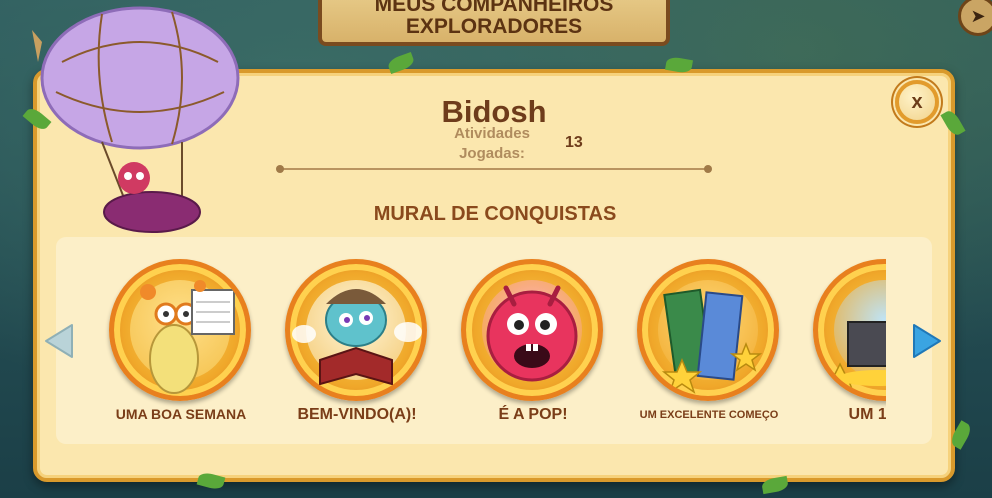 The width and height of the screenshot is (992, 498). Describe the element at coordinates (356, 330) in the screenshot. I see `pilot-reading-book-icon` at that location.